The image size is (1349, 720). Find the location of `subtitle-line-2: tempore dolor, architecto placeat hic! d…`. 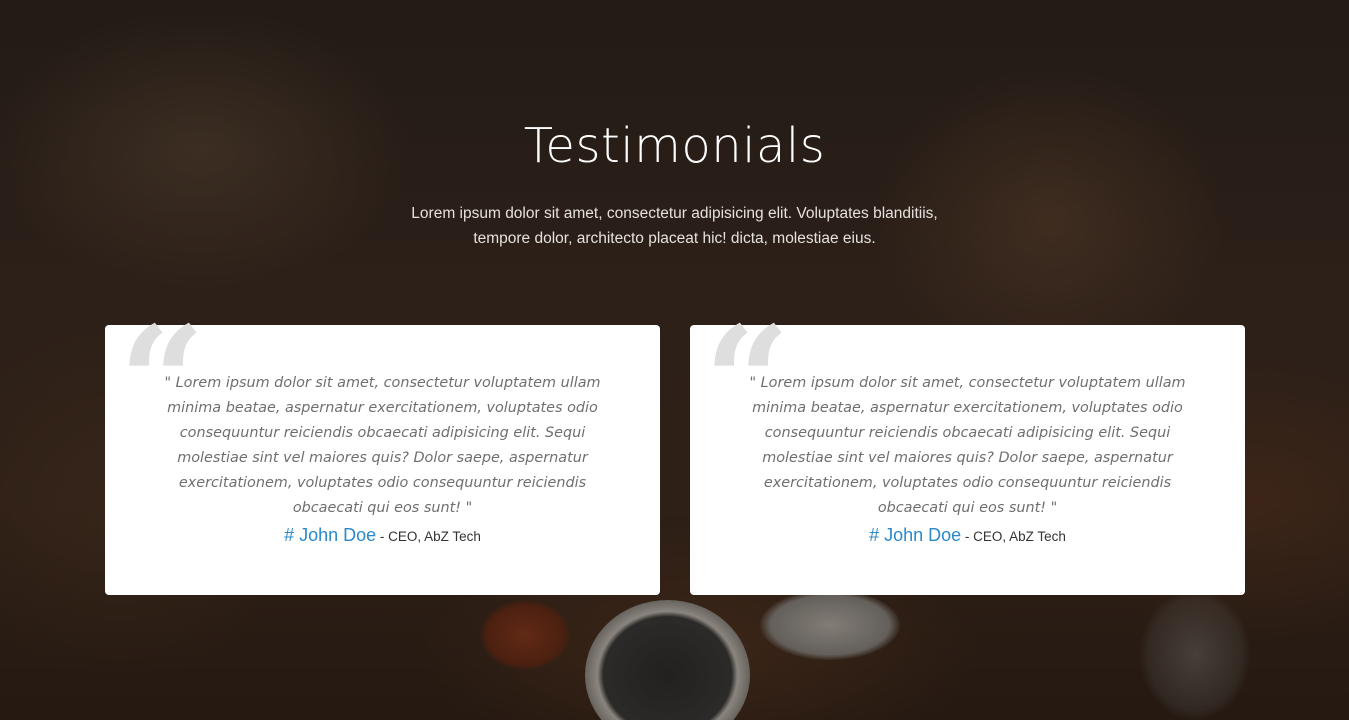

subtitle-line-2: tempore dolor, architecto placeat hic! d… is located at coordinates (674, 238).